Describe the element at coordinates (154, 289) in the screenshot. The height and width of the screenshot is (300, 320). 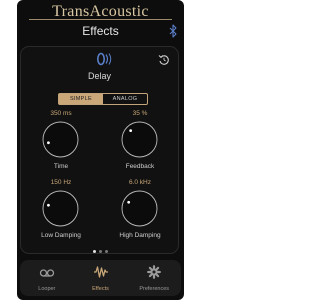
I see `tab-preferences-label: Preferences` at that location.